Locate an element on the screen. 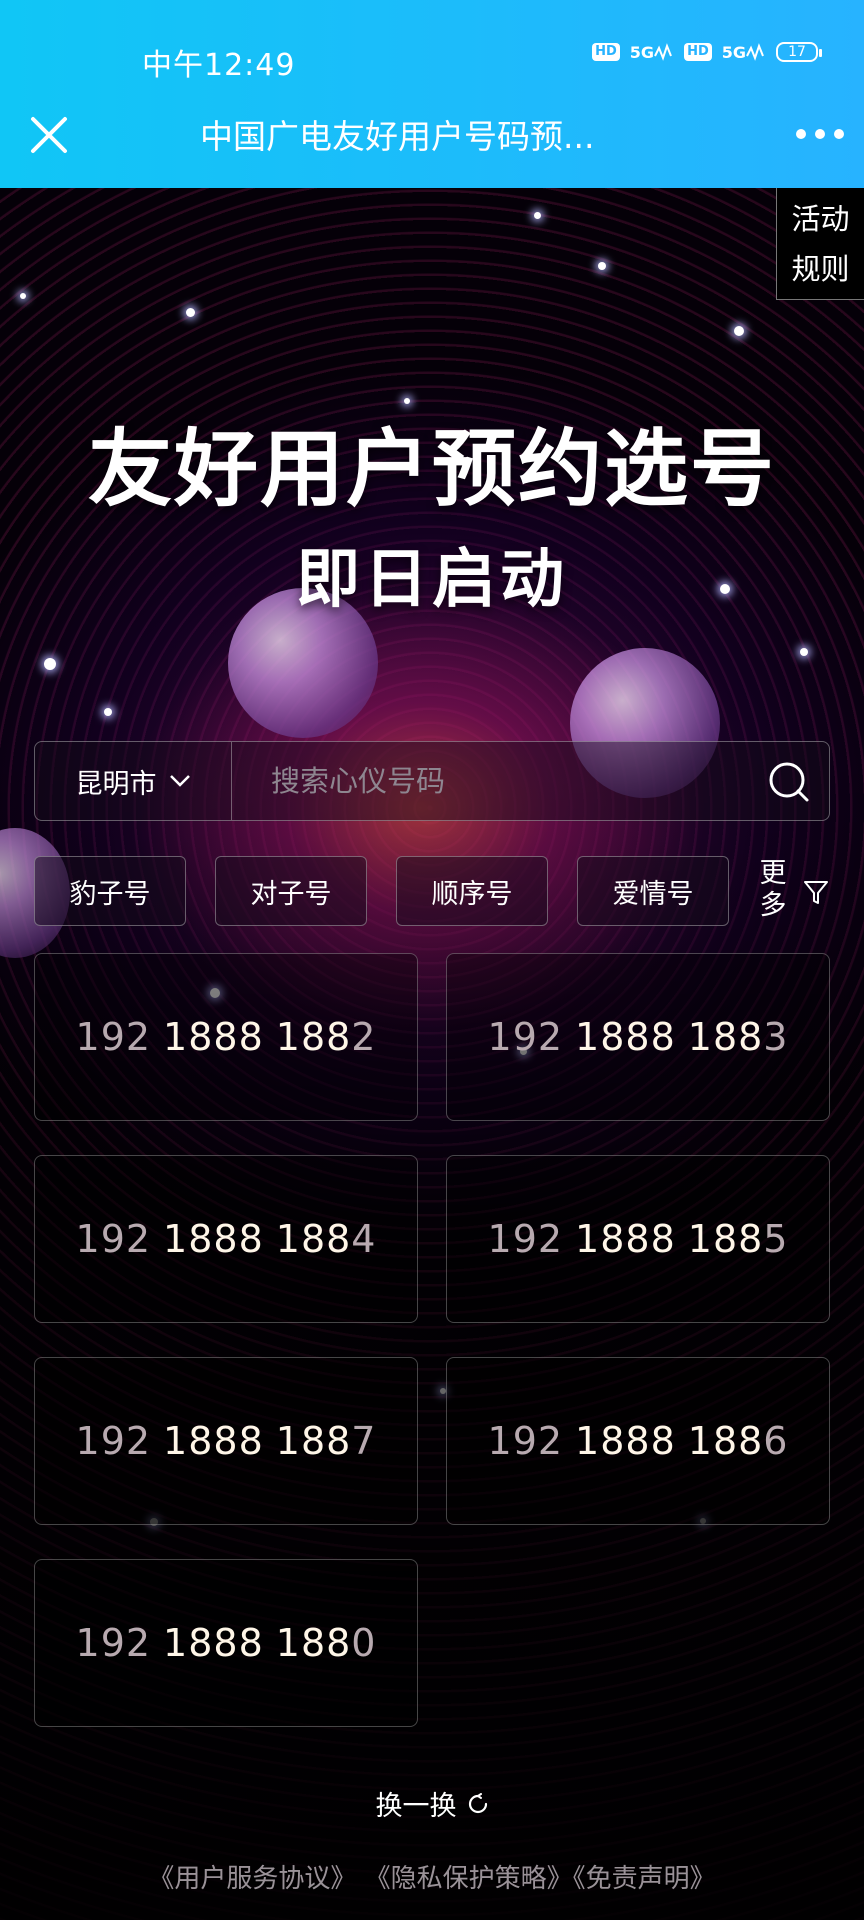 The width and height of the screenshot is (864, 1920). number-card: 192 1888 188 4 is located at coordinates (226, 1239).